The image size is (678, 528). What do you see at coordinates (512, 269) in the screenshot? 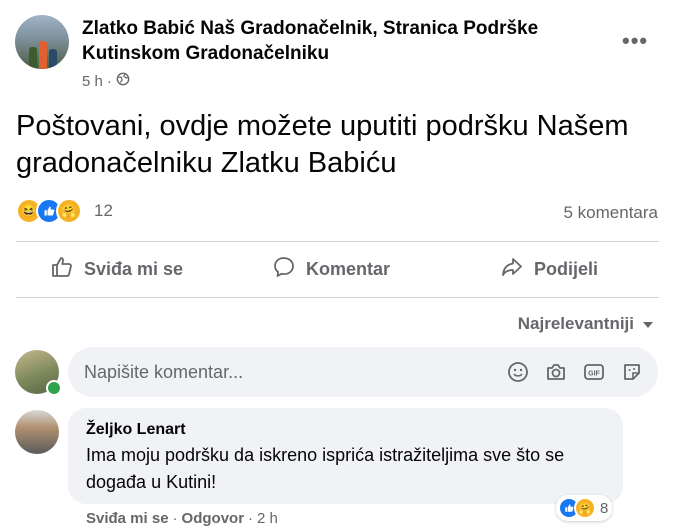
I see `share-icon` at bounding box center [512, 269].